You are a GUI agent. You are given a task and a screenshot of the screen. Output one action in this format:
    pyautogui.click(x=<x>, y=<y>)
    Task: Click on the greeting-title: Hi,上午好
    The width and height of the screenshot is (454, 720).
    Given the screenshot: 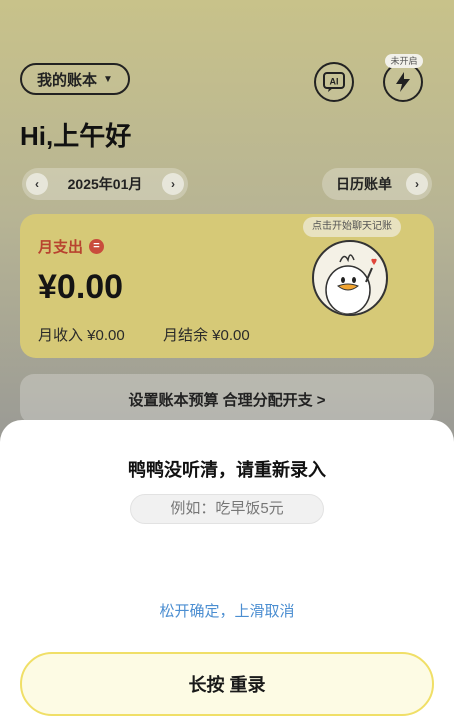 What is the action you would take?
    pyautogui.click(x=76, y=136)
    